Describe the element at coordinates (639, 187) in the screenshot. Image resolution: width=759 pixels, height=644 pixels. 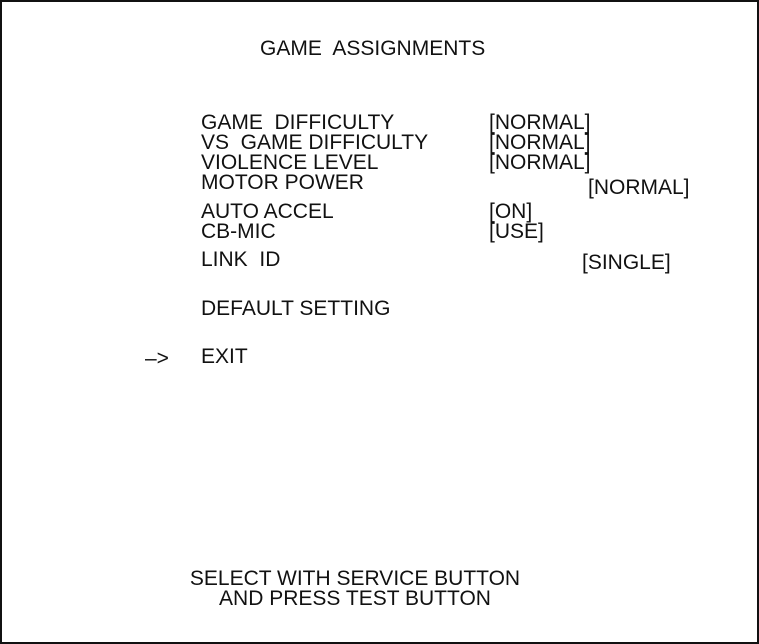
I see `setting-value-motor-power: [NORMAL]` at that location.